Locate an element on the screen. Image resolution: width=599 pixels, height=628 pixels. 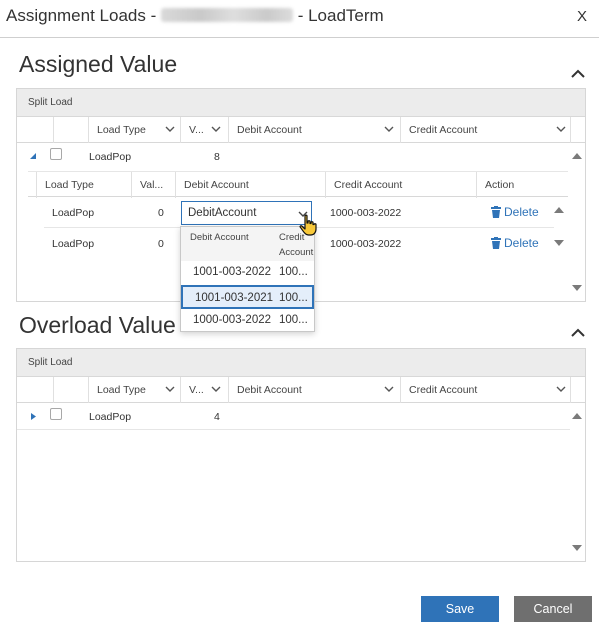
sub-header-label: Debit Account is located at coordinates (216, 185).